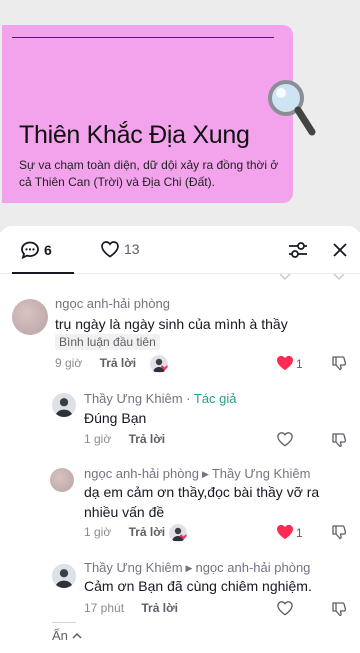  What do you see at coordinates (60, 635) in the screenshot?
I see `hide-replies-label: Ẩn` at bounding box center [60, 635].